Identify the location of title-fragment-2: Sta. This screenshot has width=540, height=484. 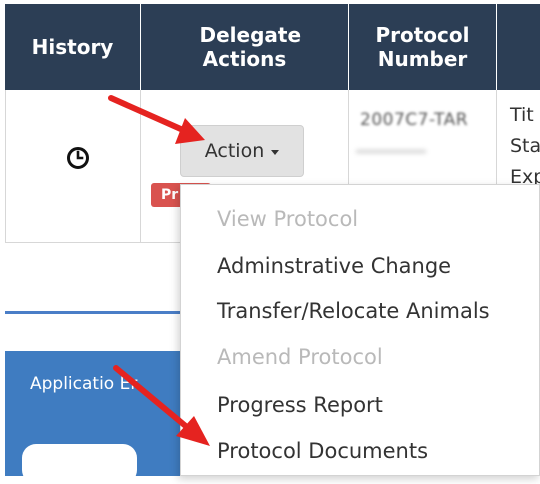
(525, 146).